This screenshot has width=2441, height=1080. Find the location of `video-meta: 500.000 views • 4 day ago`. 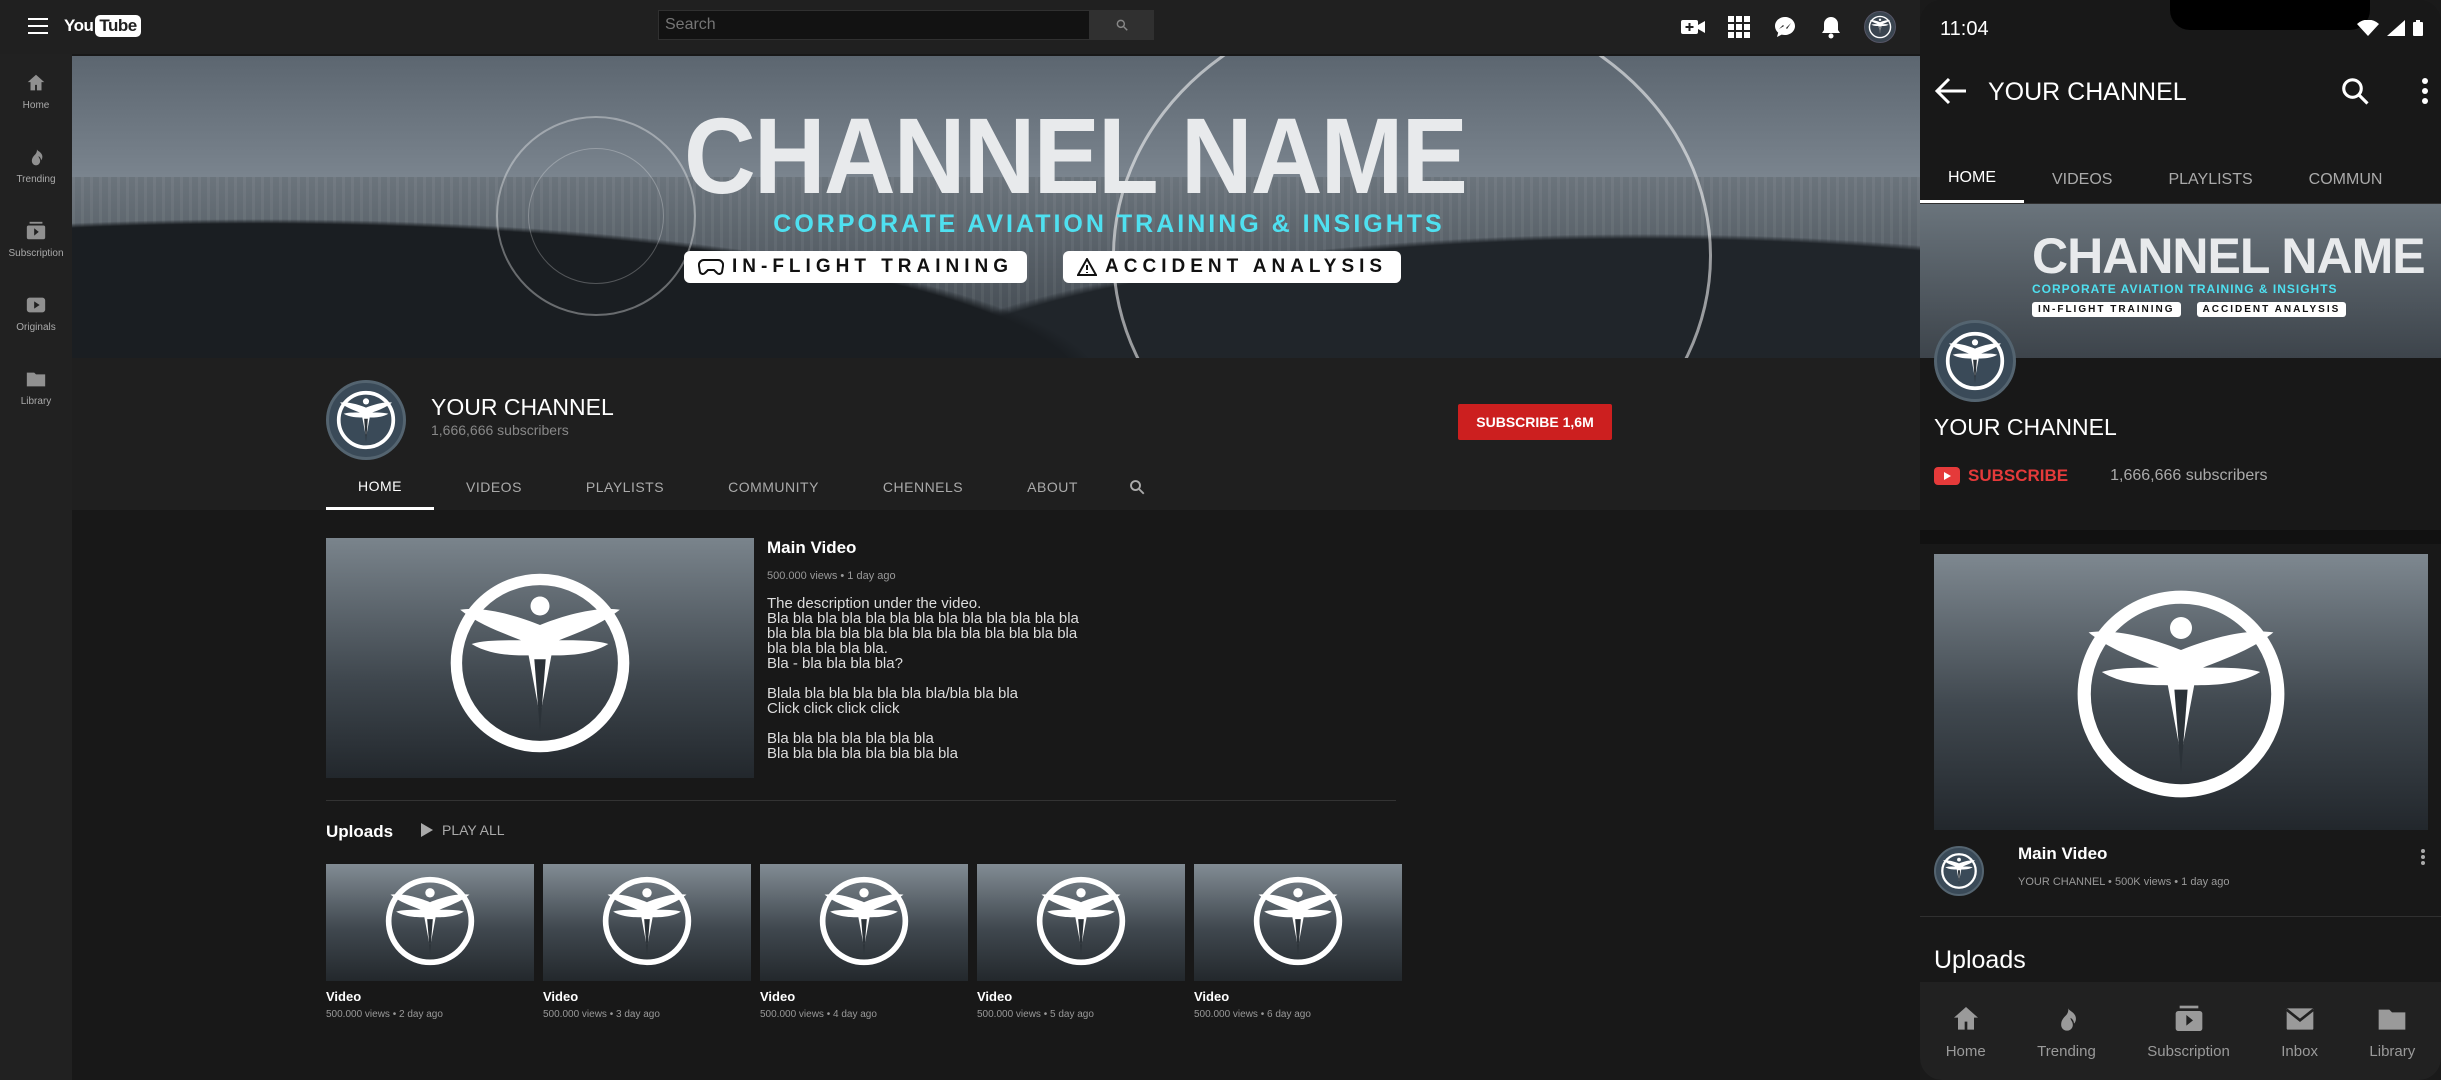

video-meta: 500.000 views • 4 day ago is located at coordinates (818, 1014).